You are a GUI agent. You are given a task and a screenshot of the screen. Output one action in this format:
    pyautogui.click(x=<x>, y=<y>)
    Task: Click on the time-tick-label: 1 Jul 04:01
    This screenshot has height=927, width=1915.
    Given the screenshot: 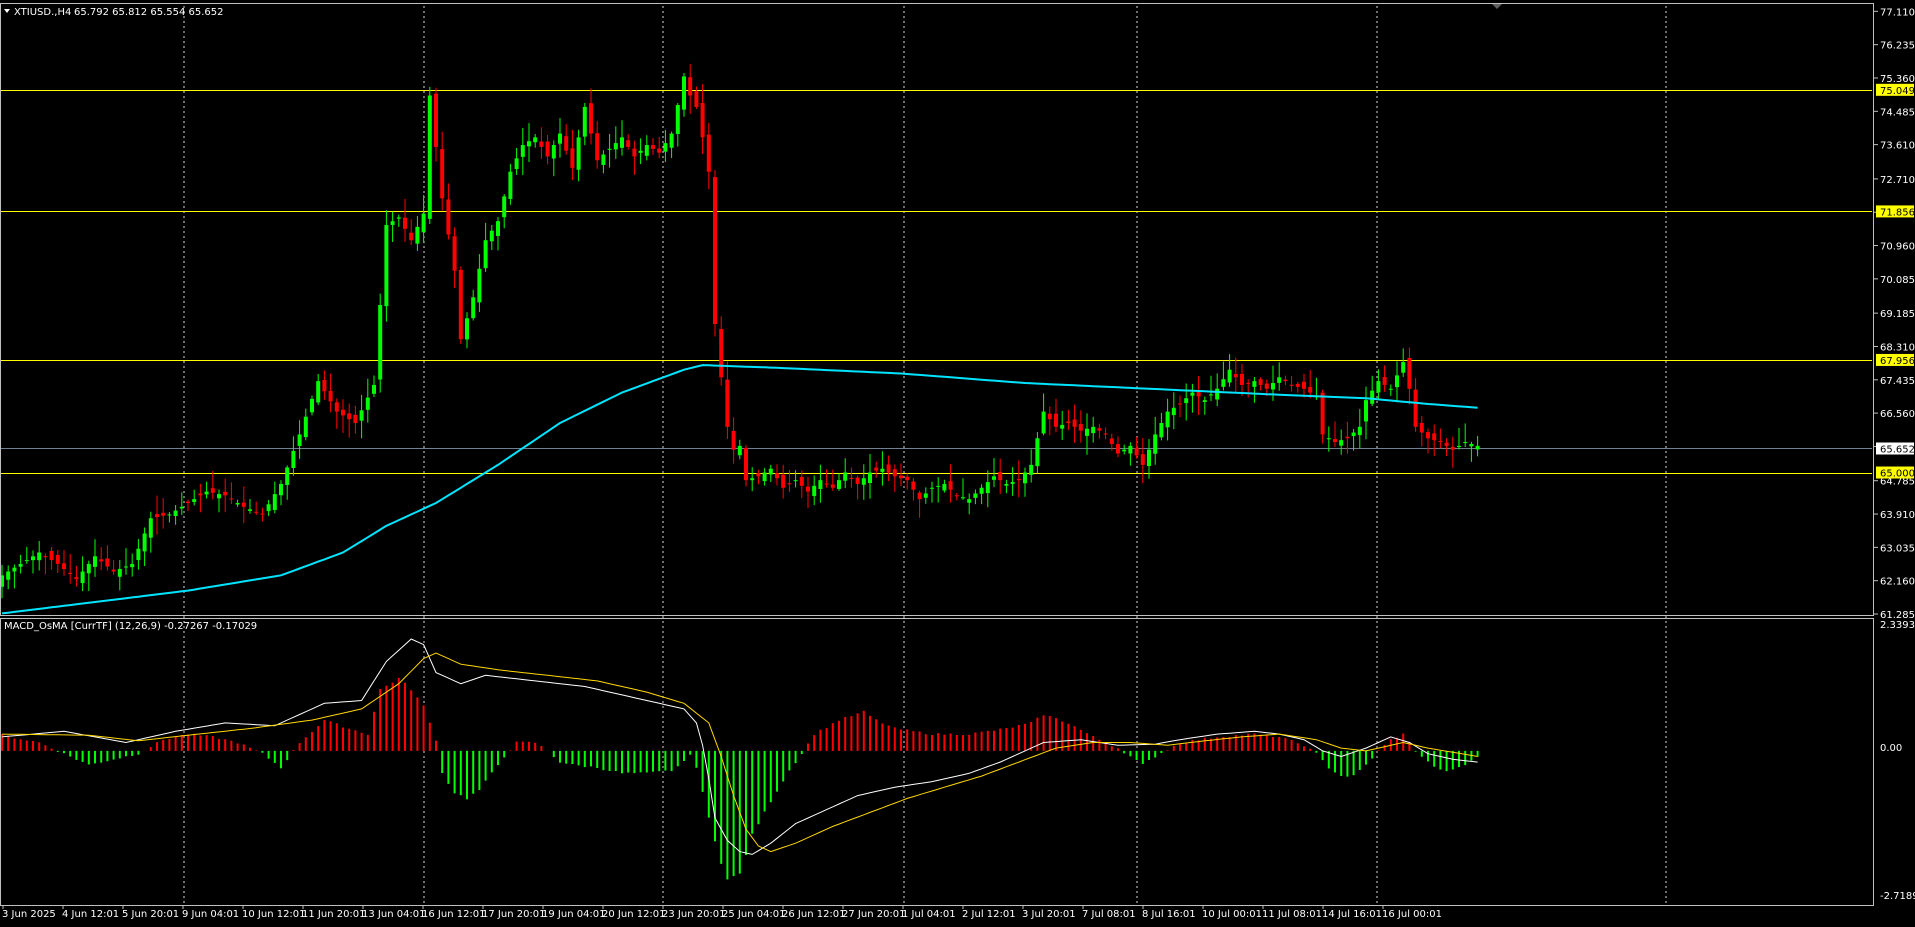 What is the action you would take?
    pyautogui.click(x=929, y=914)
    